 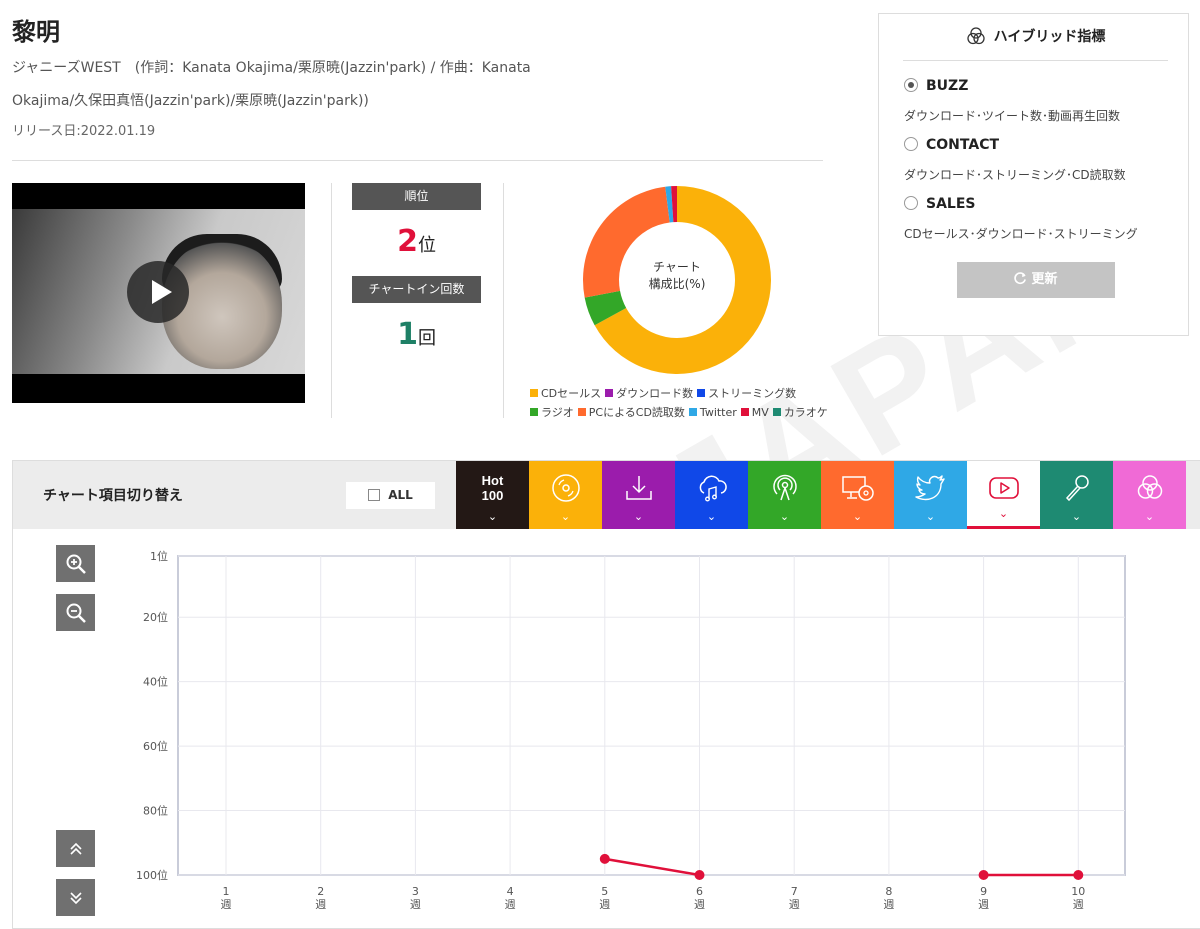 What do you see at coordinates (888, 891) in the screenshot?
I see `x-tick-label: 8` at bounding box center [888, 891].